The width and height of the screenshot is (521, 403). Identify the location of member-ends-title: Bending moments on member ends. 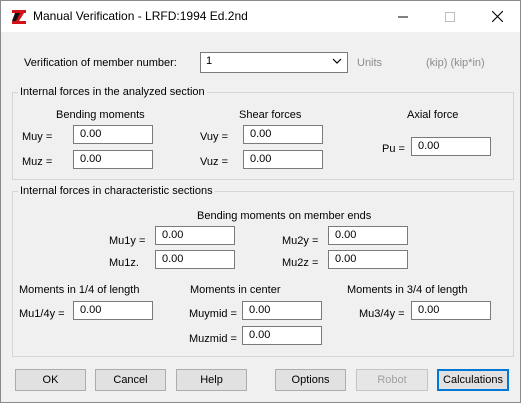
(284, 216).